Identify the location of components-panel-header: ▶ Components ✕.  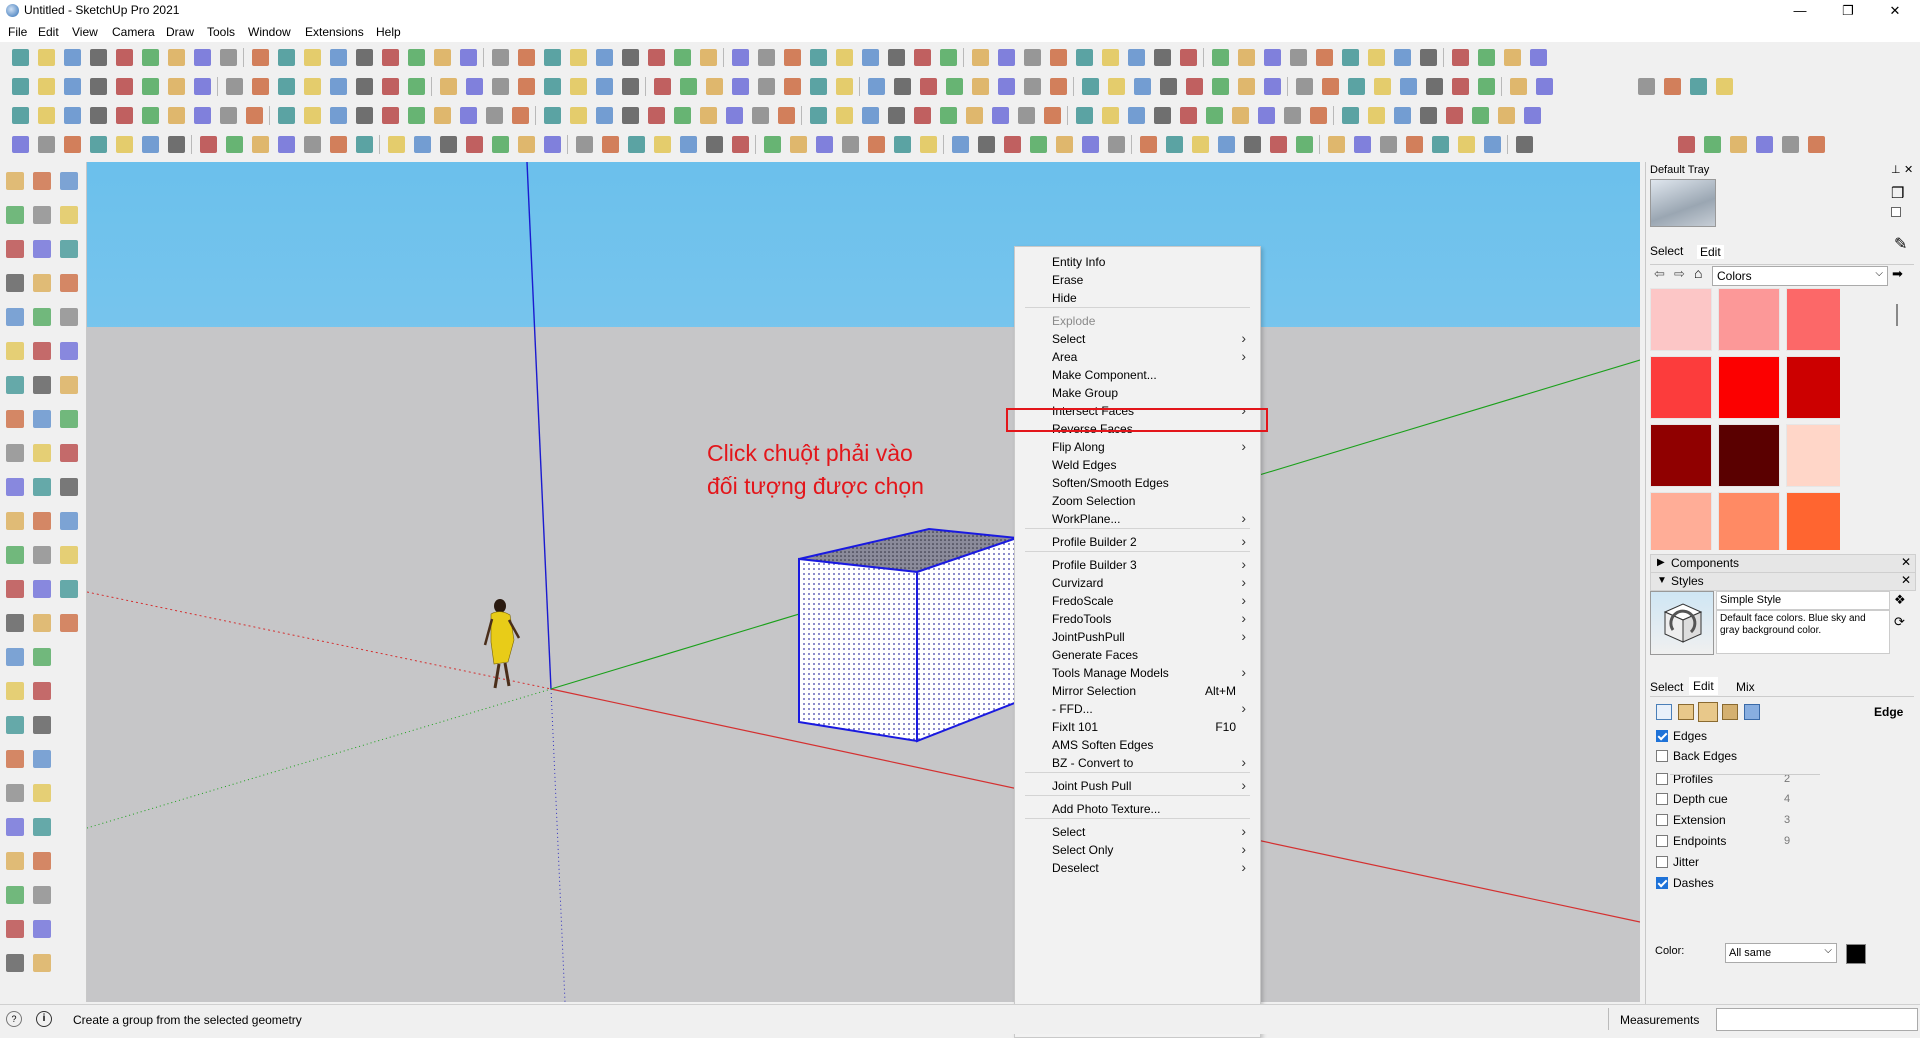
(1783, 563).